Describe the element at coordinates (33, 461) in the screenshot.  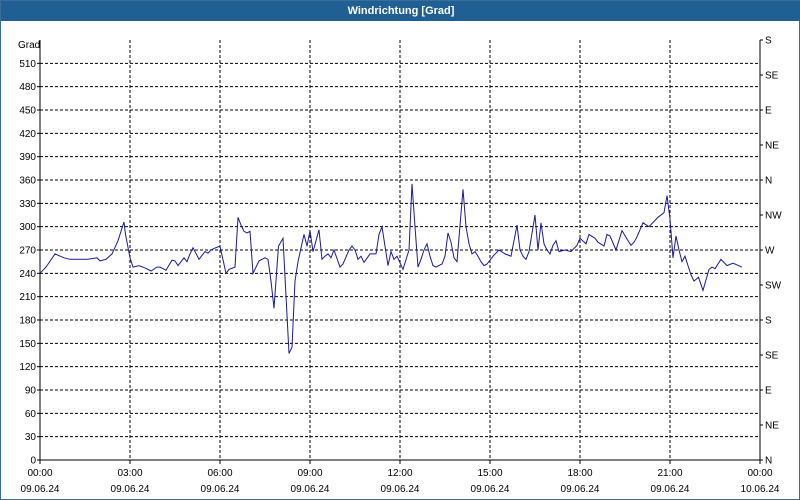
I see `y-tick-label: 0` at that location.